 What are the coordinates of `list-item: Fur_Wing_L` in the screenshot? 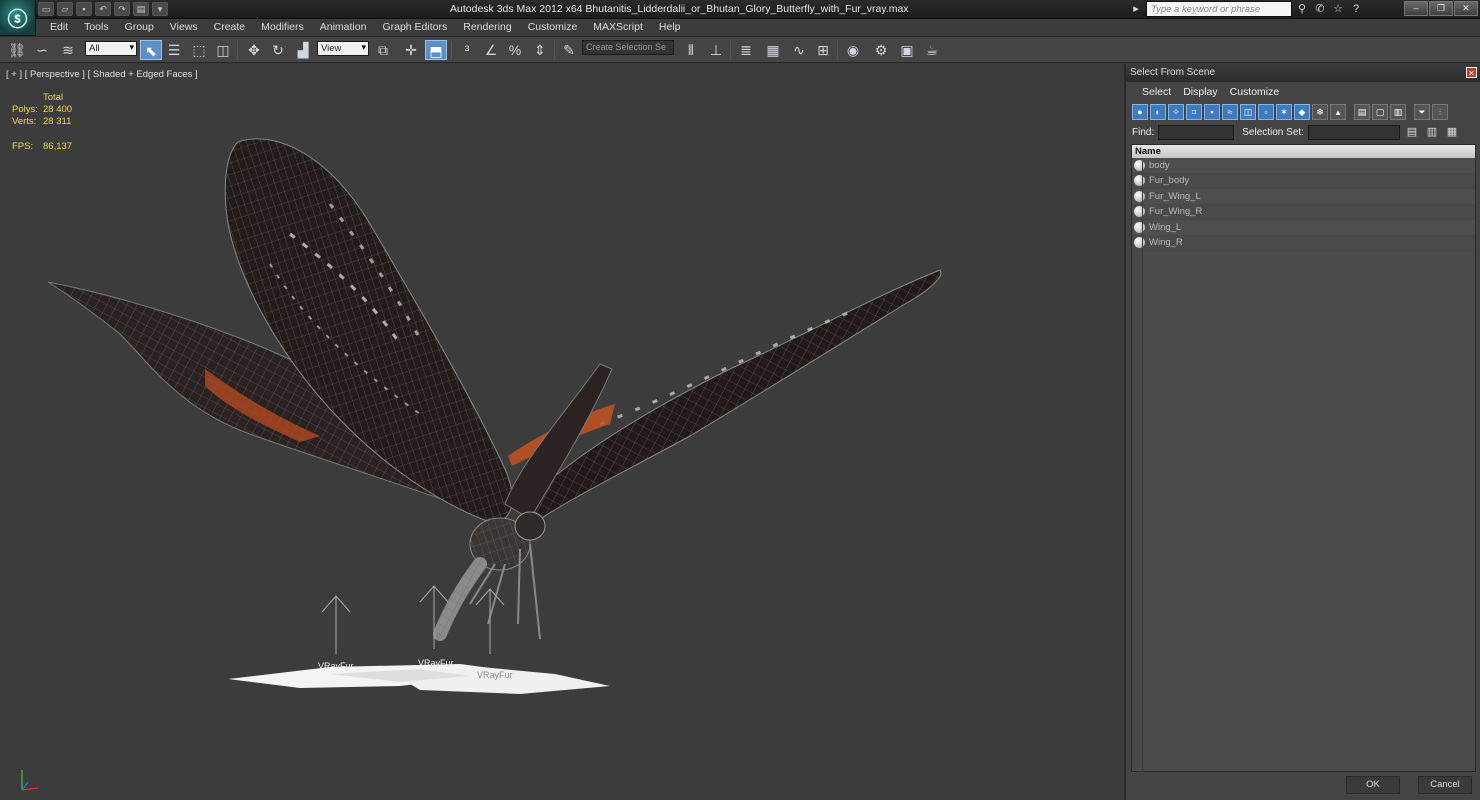 It's located at (1303, 197).